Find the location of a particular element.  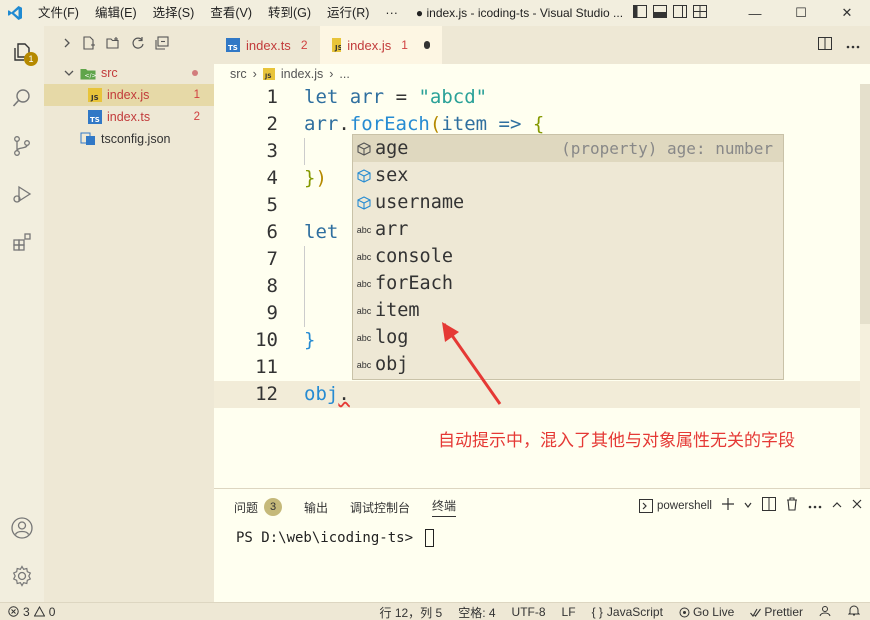

line-number: 6 is located at coordinates (272, 232).